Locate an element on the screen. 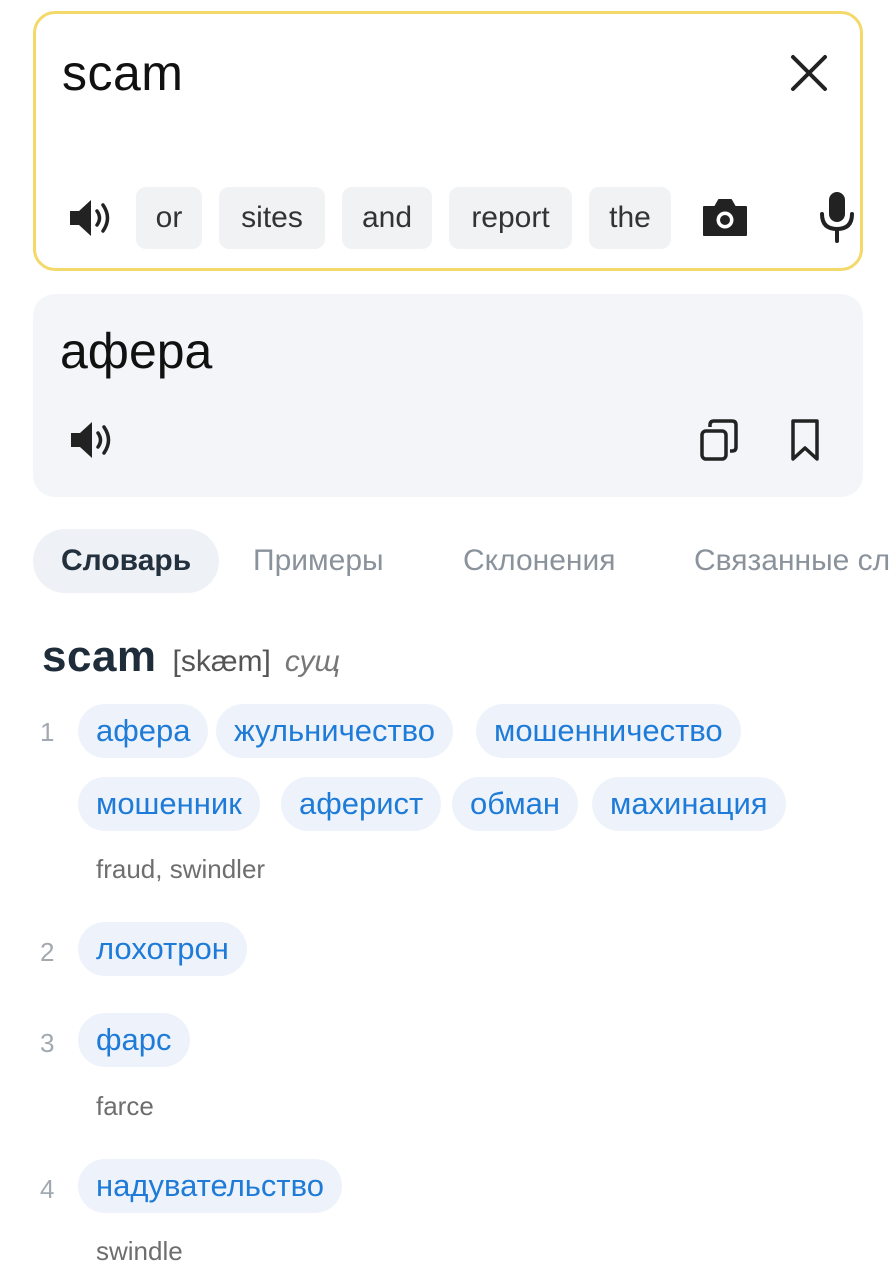 The height and width of the screenshot is (1280, 895). tab-bar: Словарь Примеры Склонения Связанные сл is located at coordinates (464, 561).